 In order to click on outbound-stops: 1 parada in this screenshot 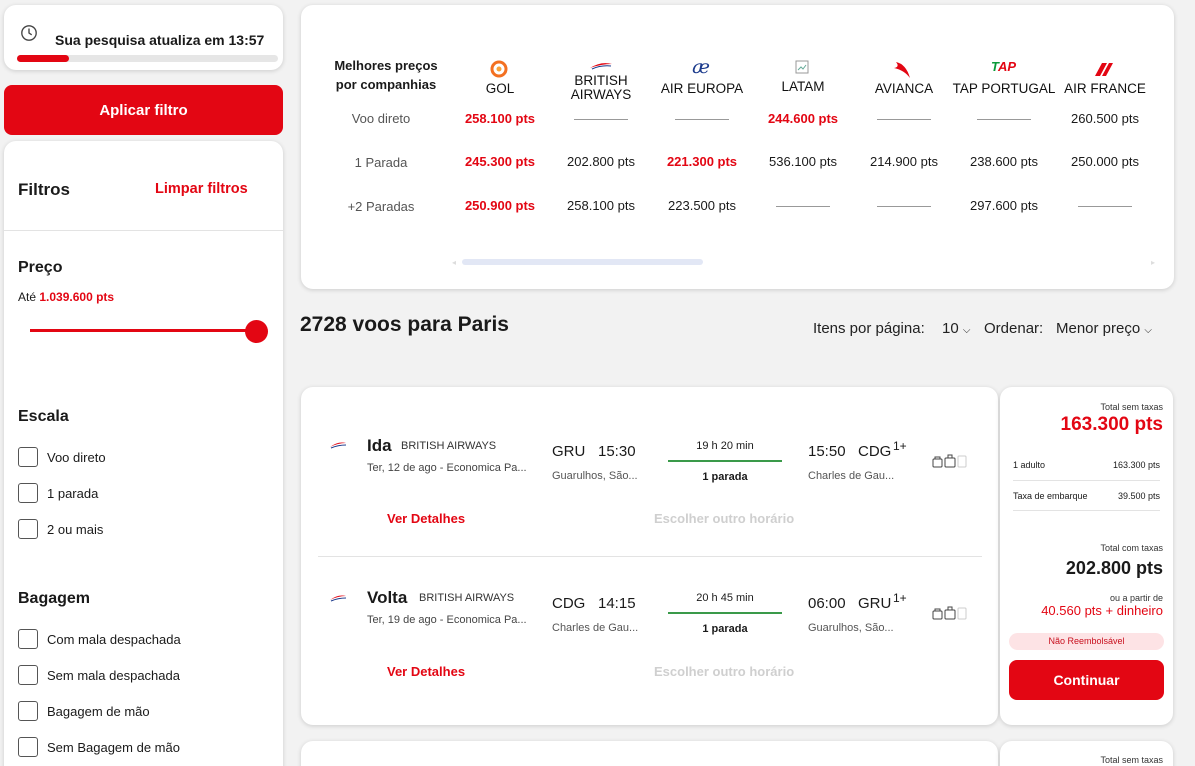, I will do `click(725, 477)`.